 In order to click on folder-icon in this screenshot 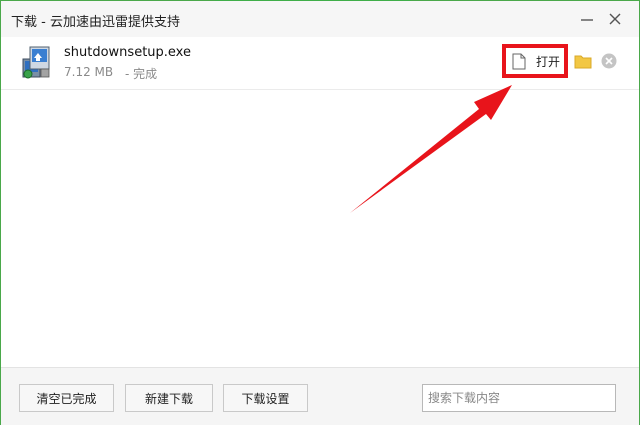, I will do `click(583, 61)`.